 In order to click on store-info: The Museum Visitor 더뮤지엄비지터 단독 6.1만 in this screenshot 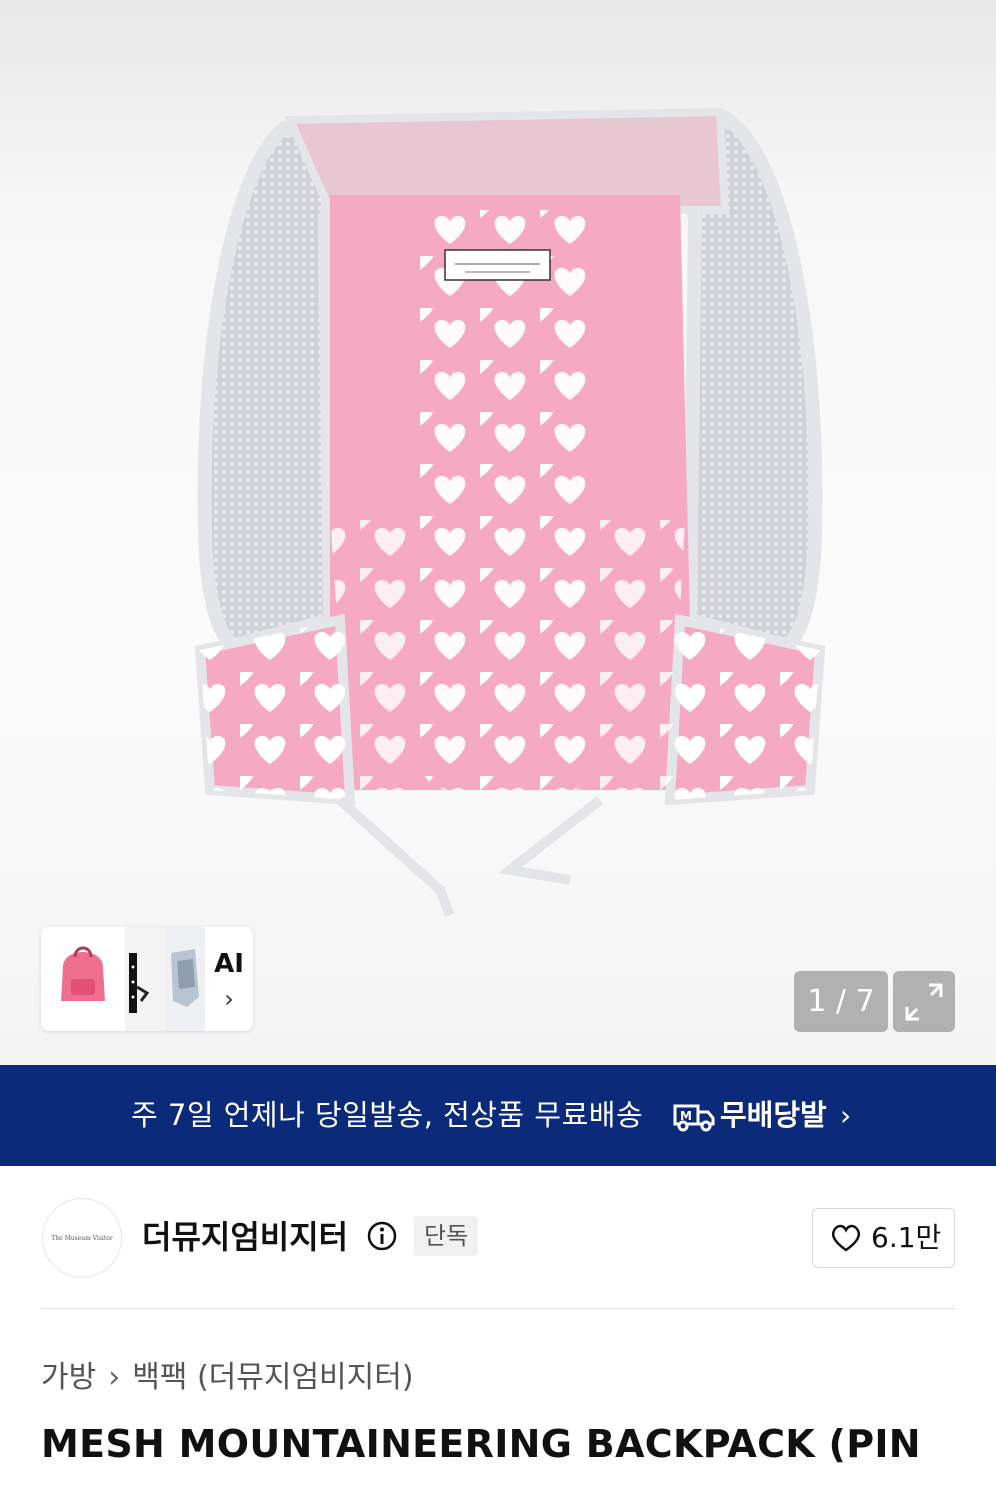, I will do `click(498, 1237)`.